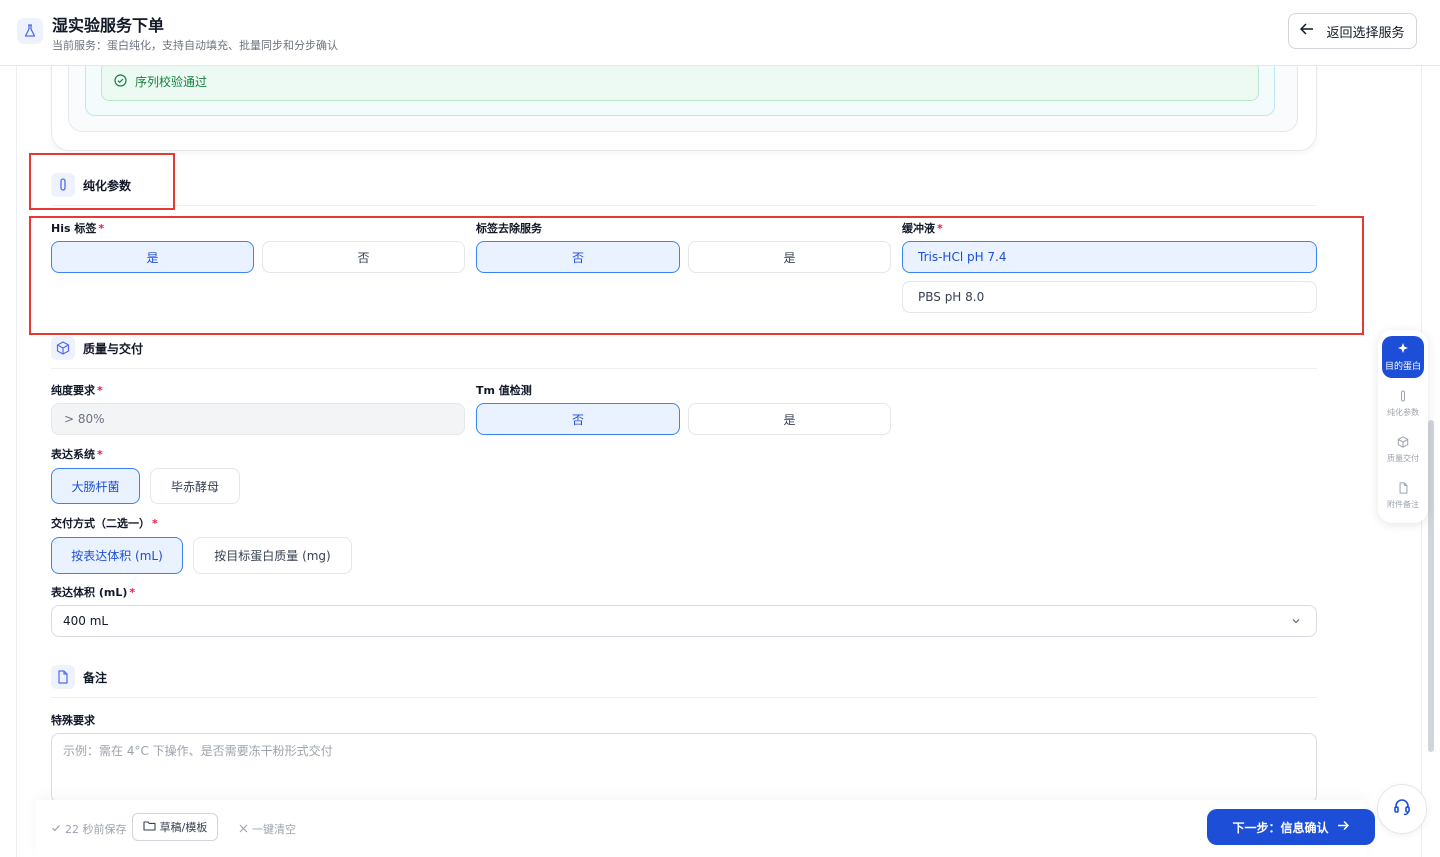  I want to click on check-icon, so click(56, 829).